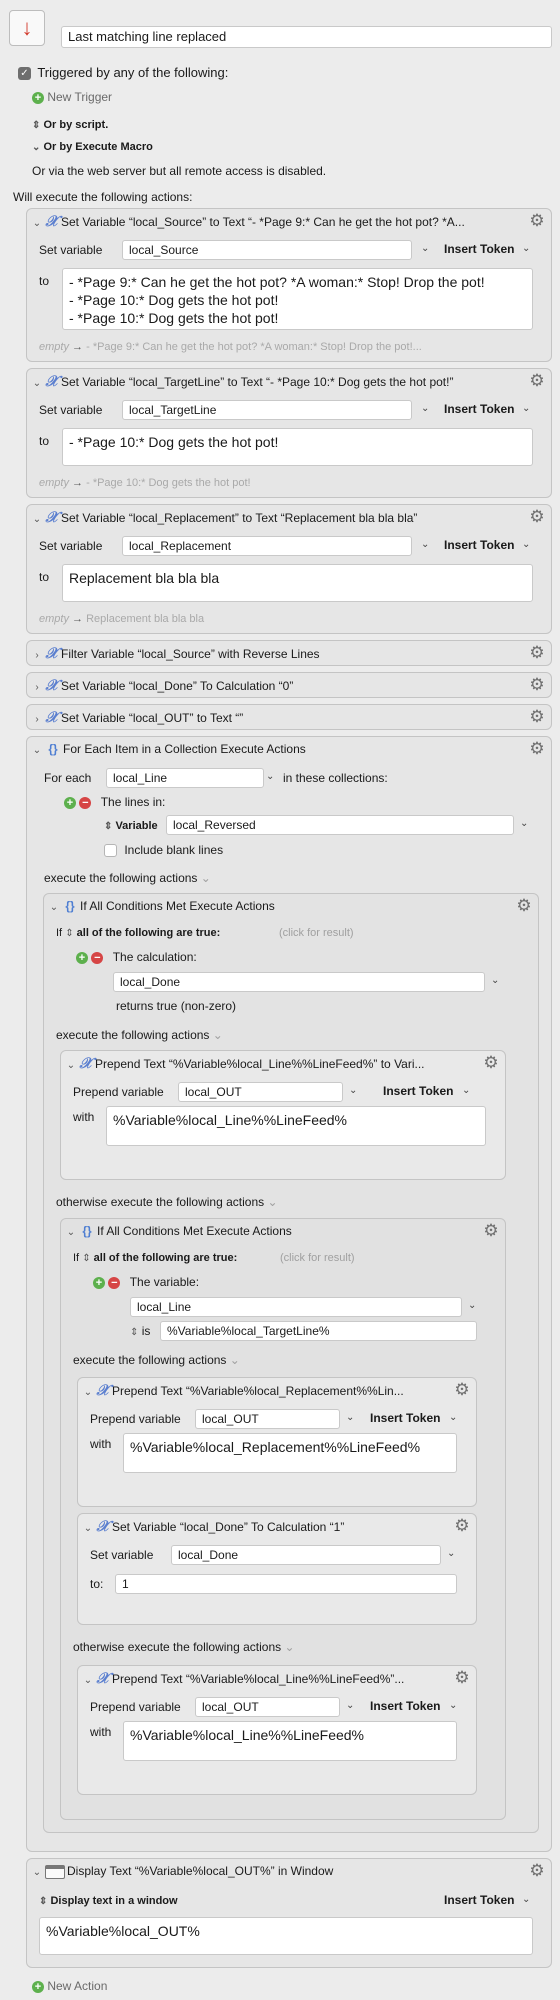 This screenshot has height=2000, width=560. I want to click on variable-name-field: local_OUT, so click(267, 1707).